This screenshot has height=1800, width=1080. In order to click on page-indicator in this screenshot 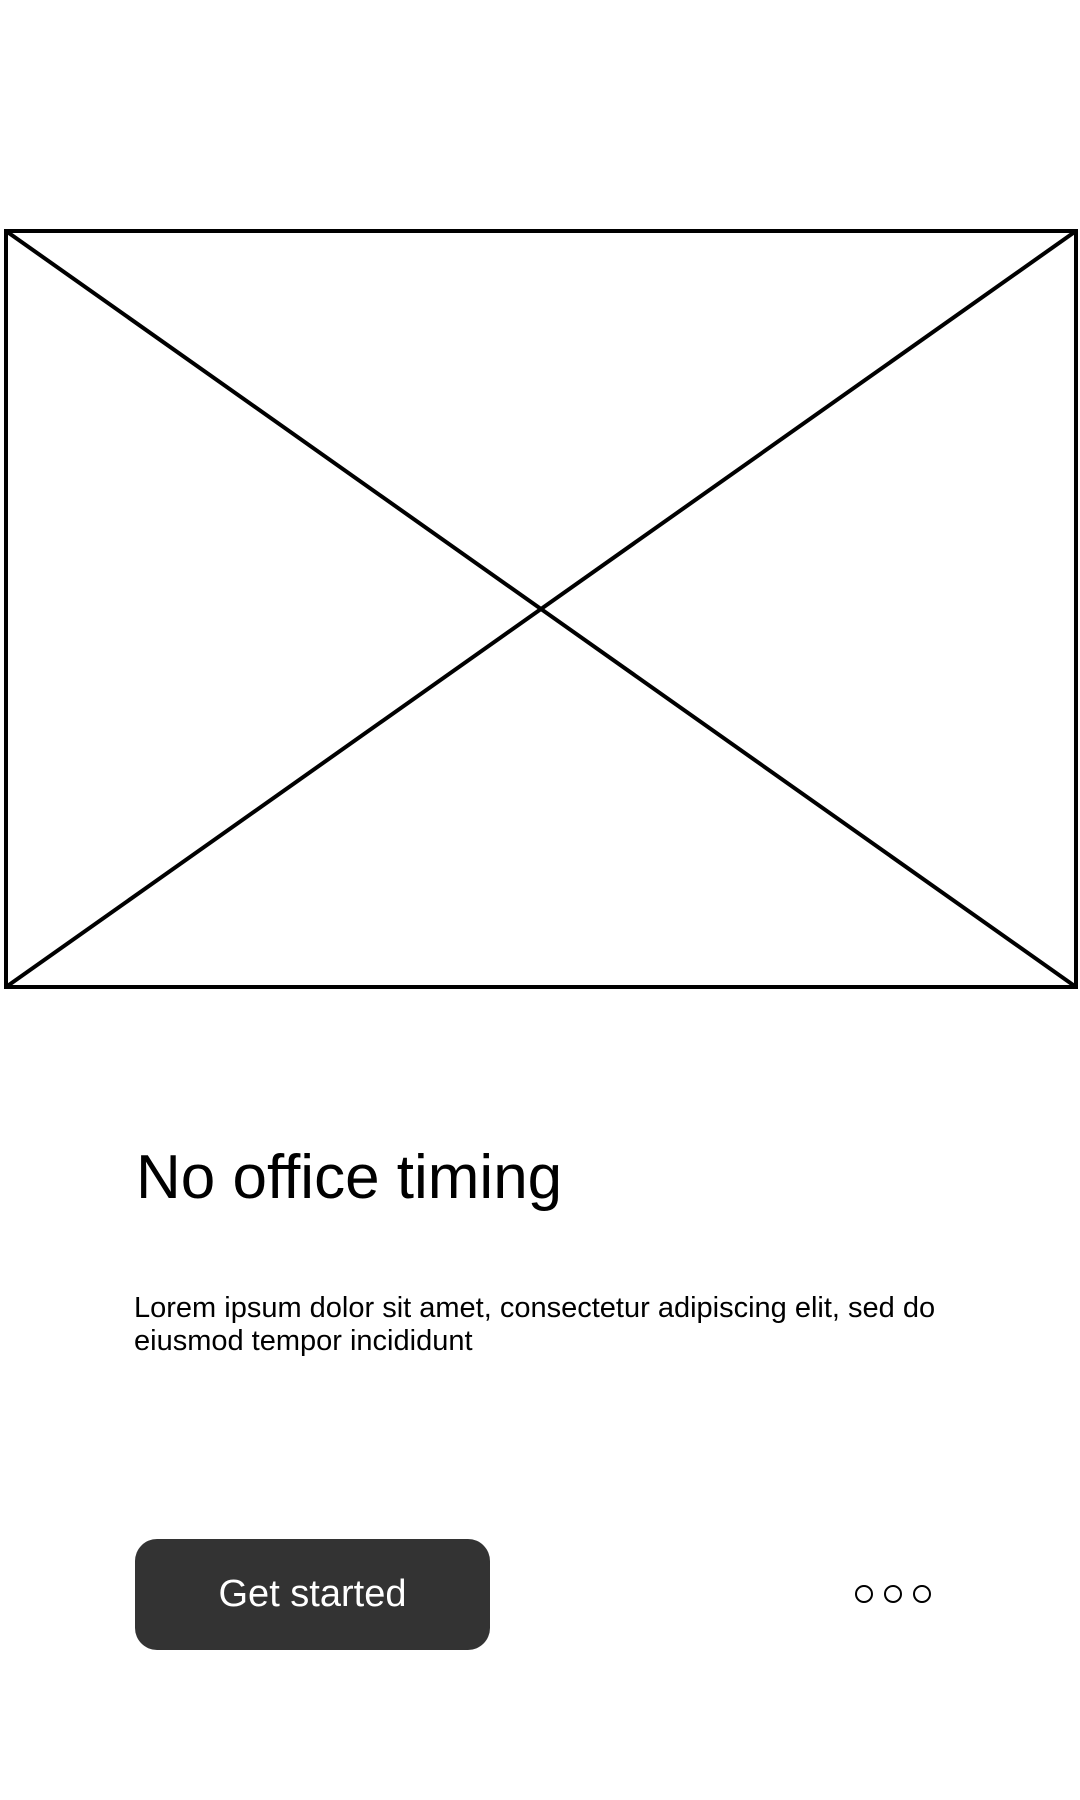, I will do `click(893, 1594)`.